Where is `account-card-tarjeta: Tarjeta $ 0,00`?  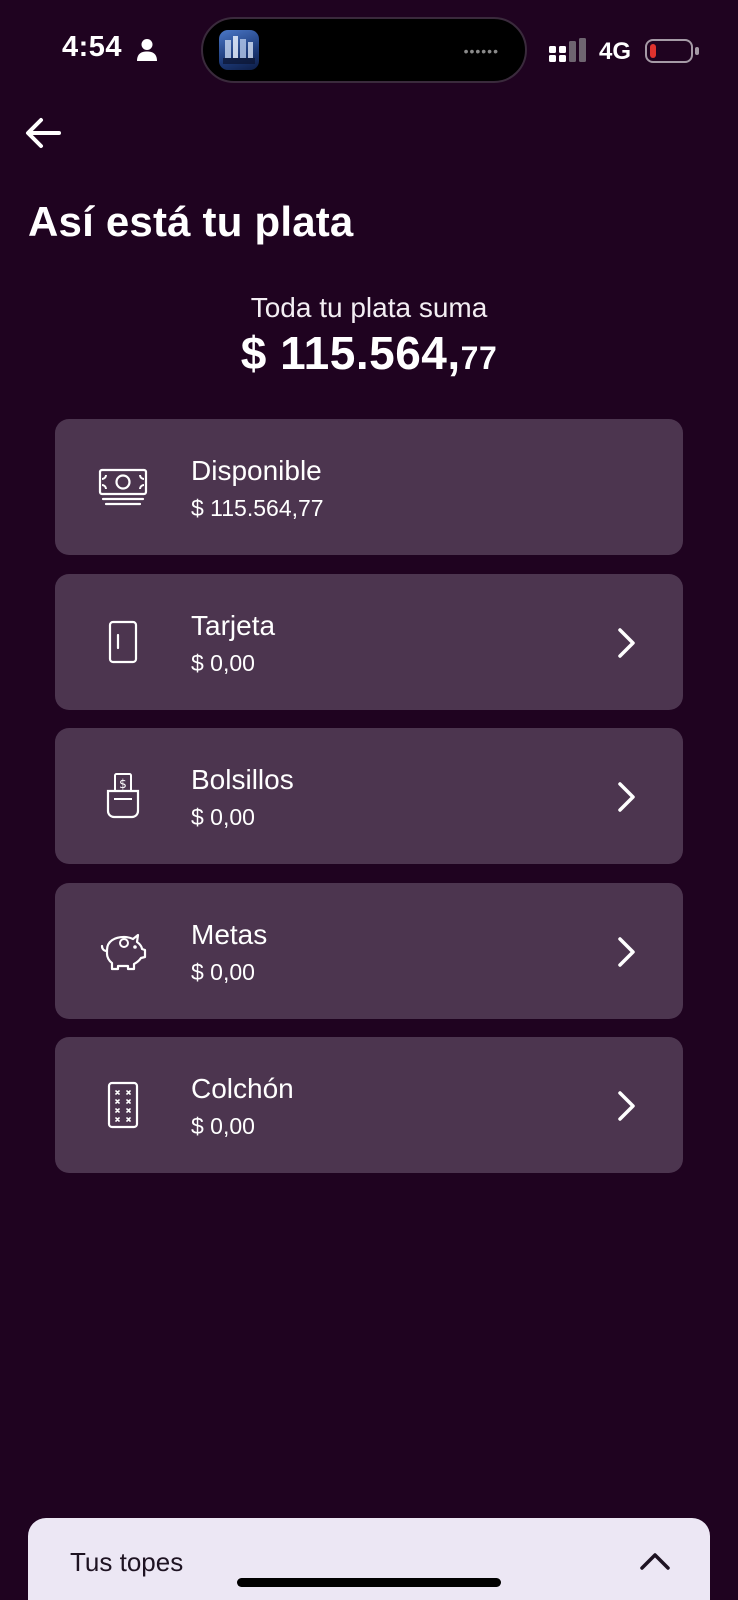 account-card-tarjeta: Tarjeta $ 0,00 is located at coordinates (369, 642).